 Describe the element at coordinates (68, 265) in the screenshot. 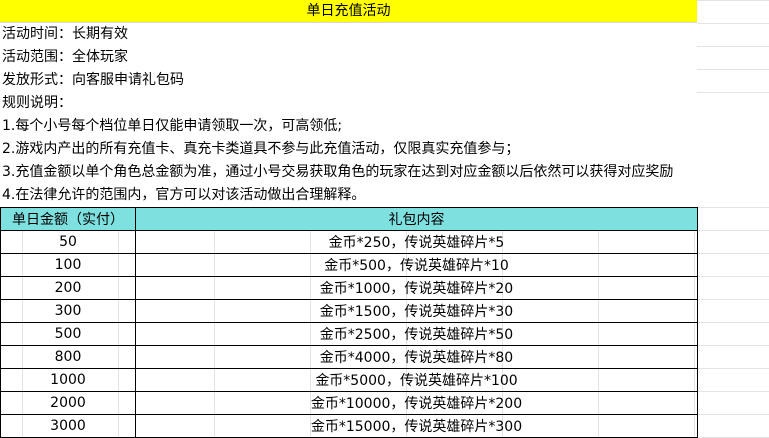

I see `amount-cell: 100` at that location.